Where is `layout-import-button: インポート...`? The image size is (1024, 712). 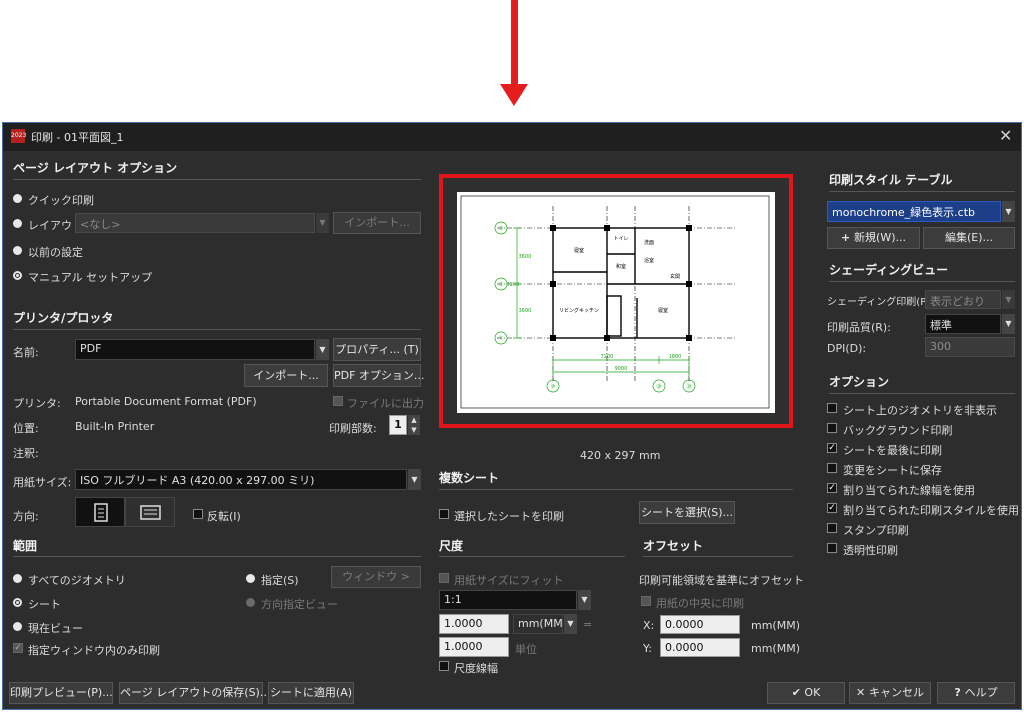 layout-import-button: インポート... is located at coordinates (377, 223).